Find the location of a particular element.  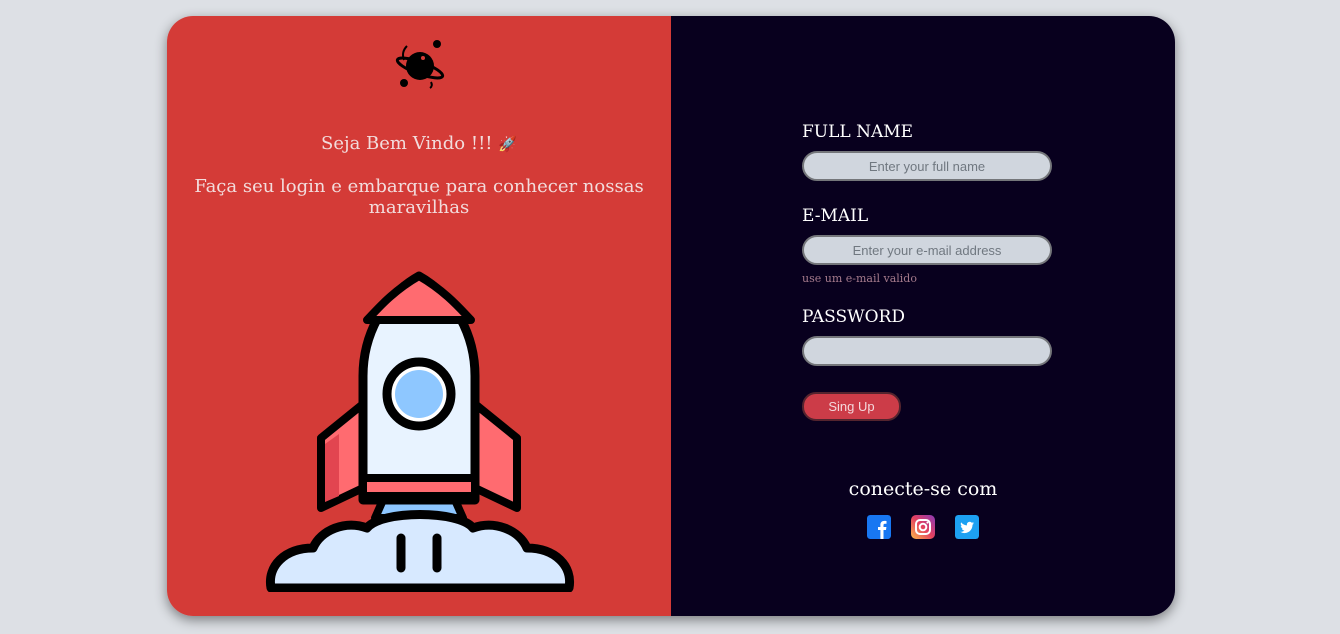

full-name-label: FULL NAME is located at coordinates (858, 132).